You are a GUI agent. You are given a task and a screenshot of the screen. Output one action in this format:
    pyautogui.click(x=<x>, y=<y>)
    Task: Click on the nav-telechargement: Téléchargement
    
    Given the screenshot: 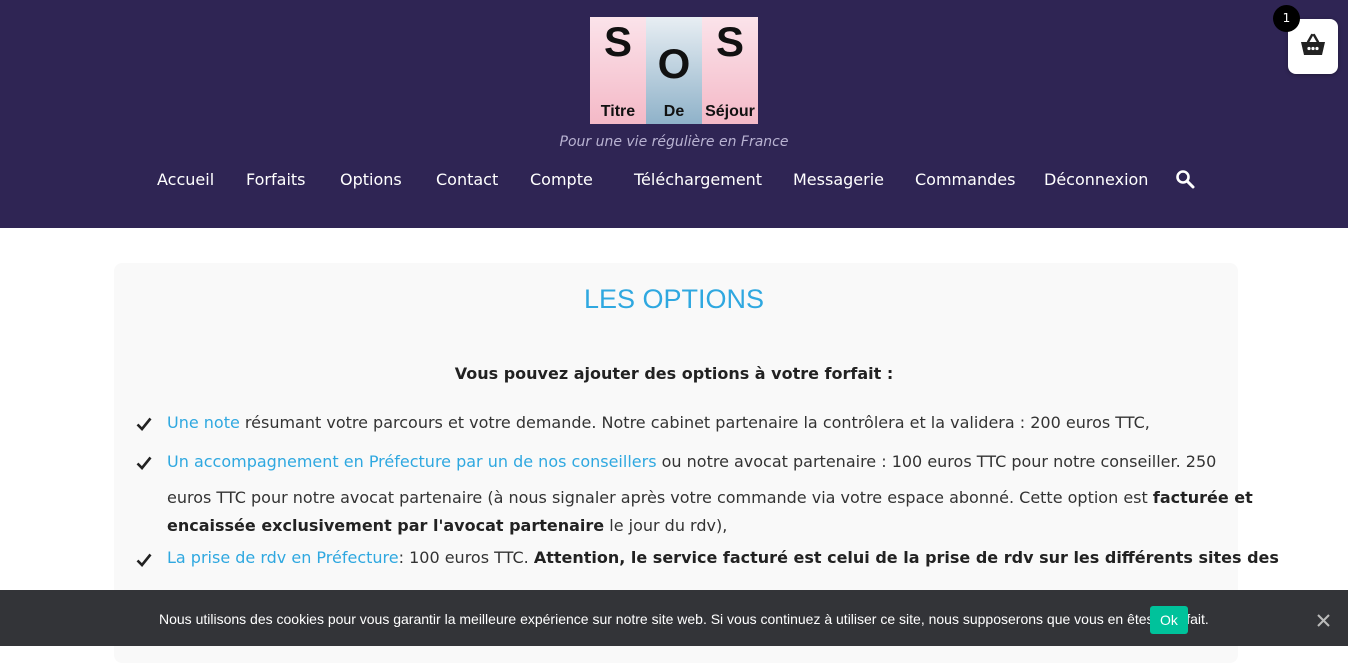 What is the action you would take?
    pyautogui.click(x=698, y=180)
    